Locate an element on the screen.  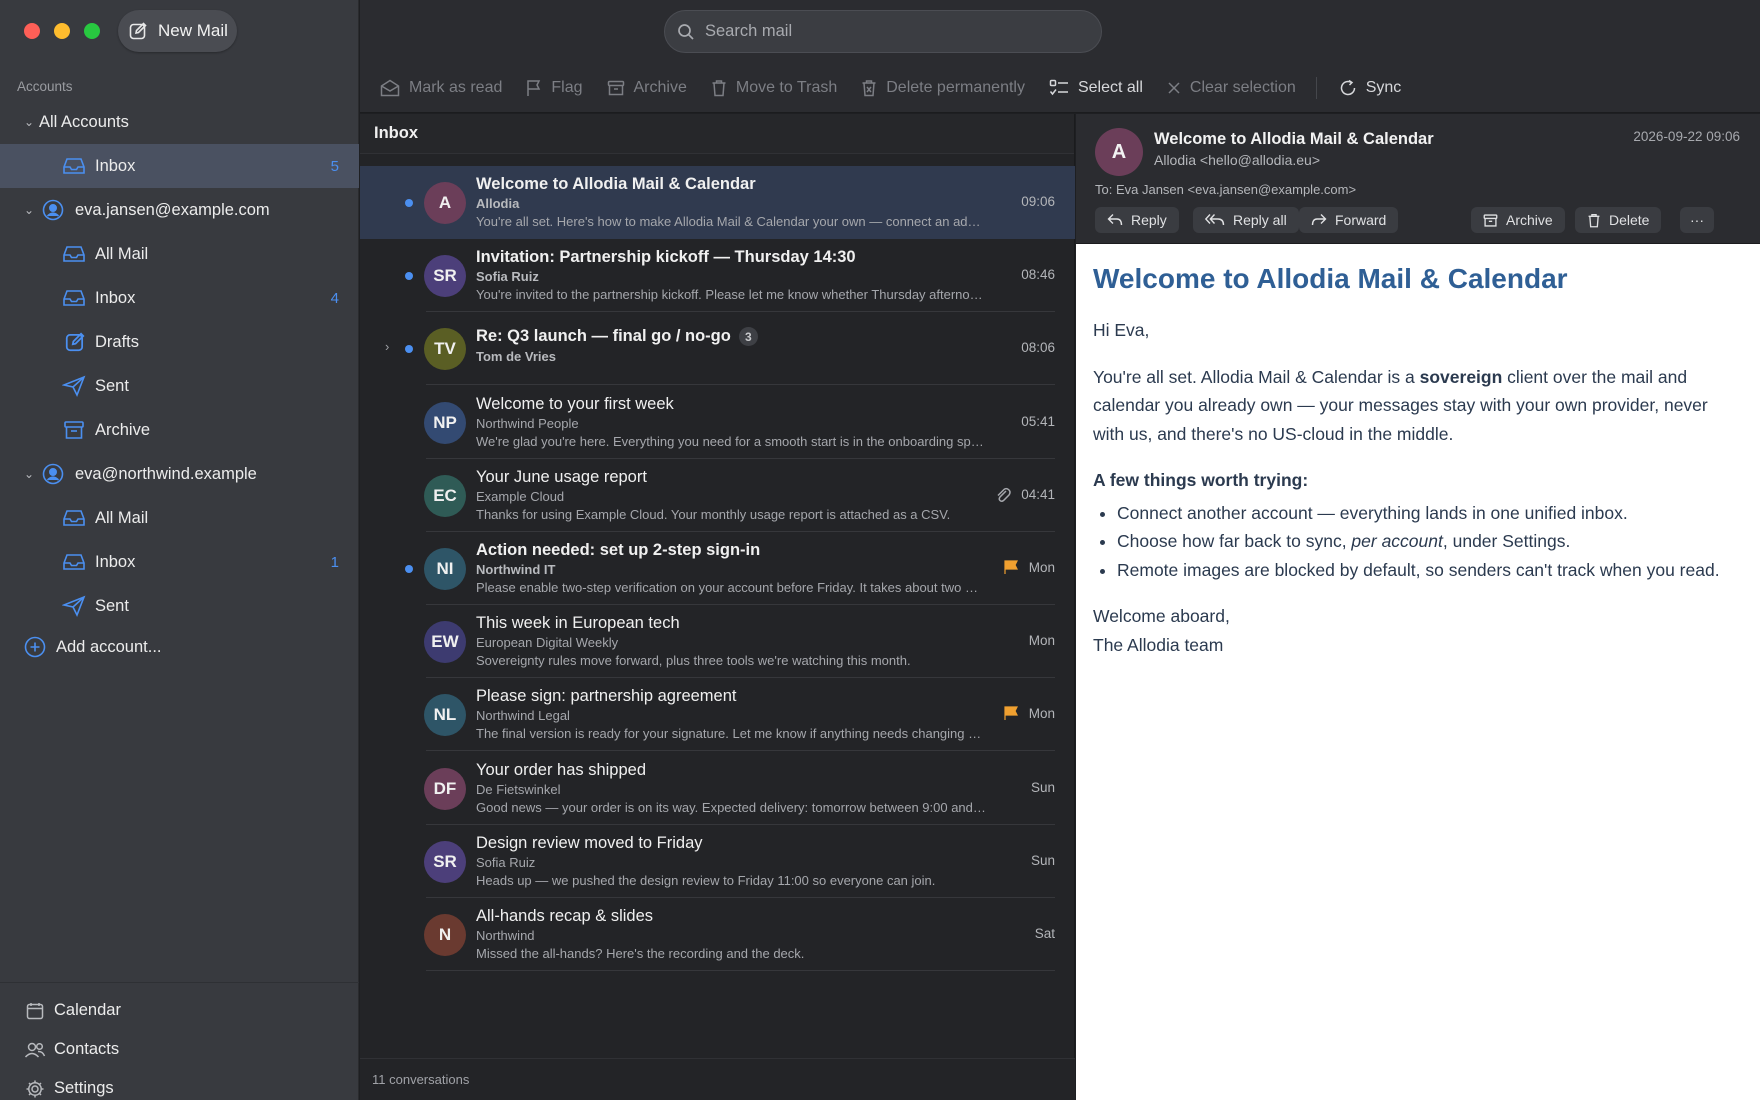
message-subject: Action needed: set up 2-step sign-in is located at coordinates (618, 550).